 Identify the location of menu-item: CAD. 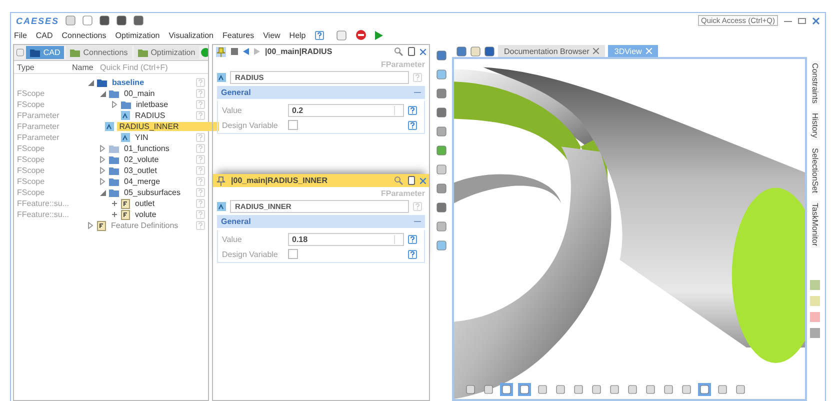
(44, 35).